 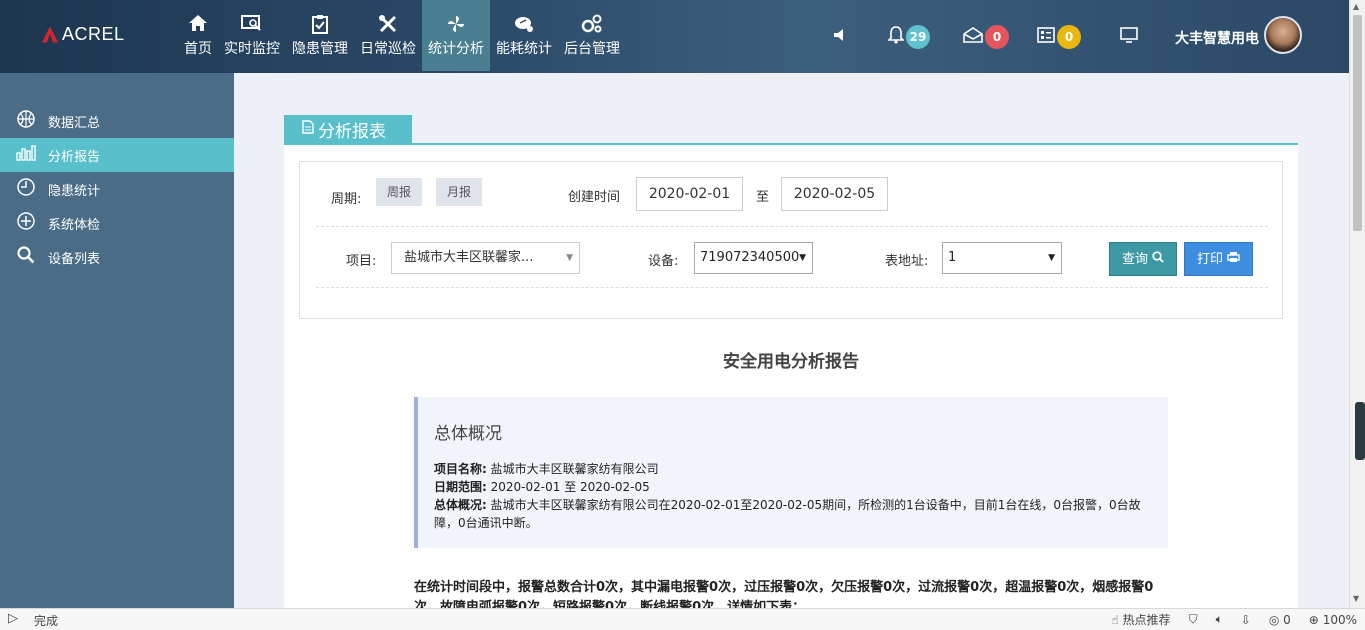 I want to click on gears-icon, so click(x=592, y=24).